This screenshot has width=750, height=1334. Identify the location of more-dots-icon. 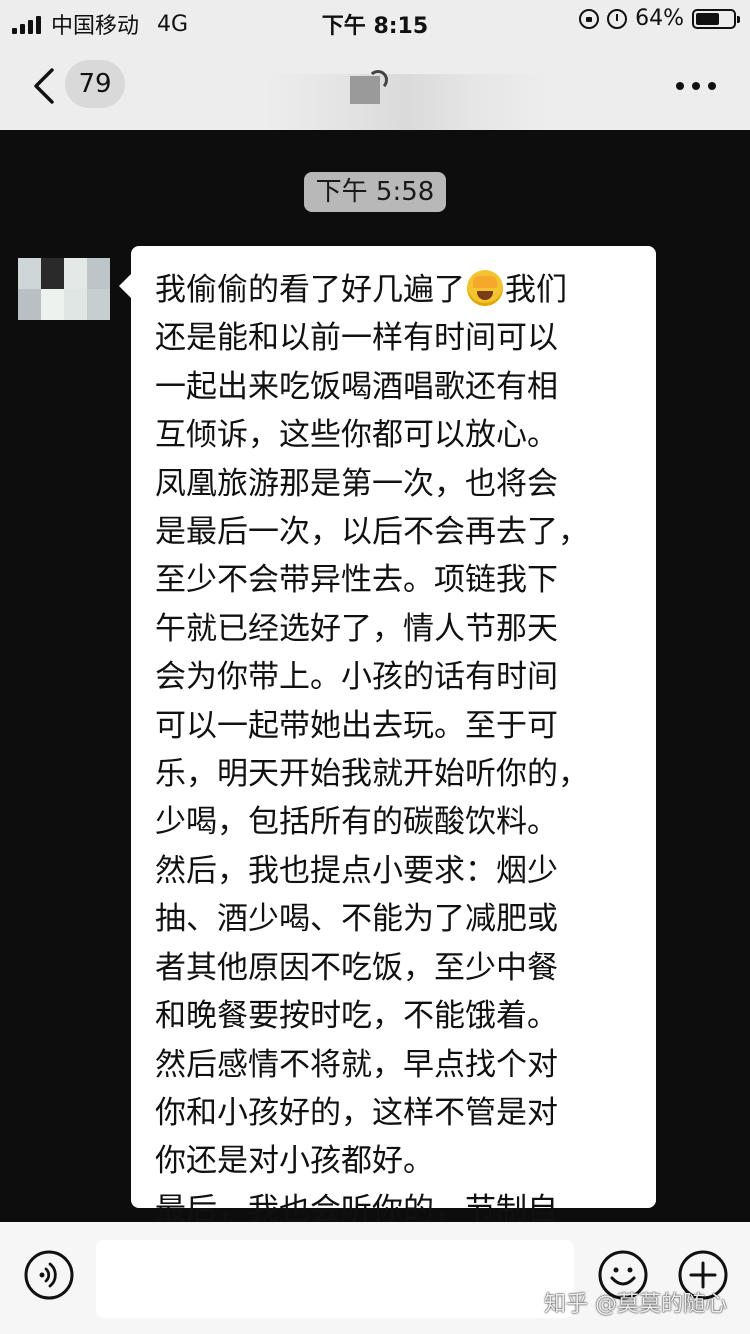
(696, 86).